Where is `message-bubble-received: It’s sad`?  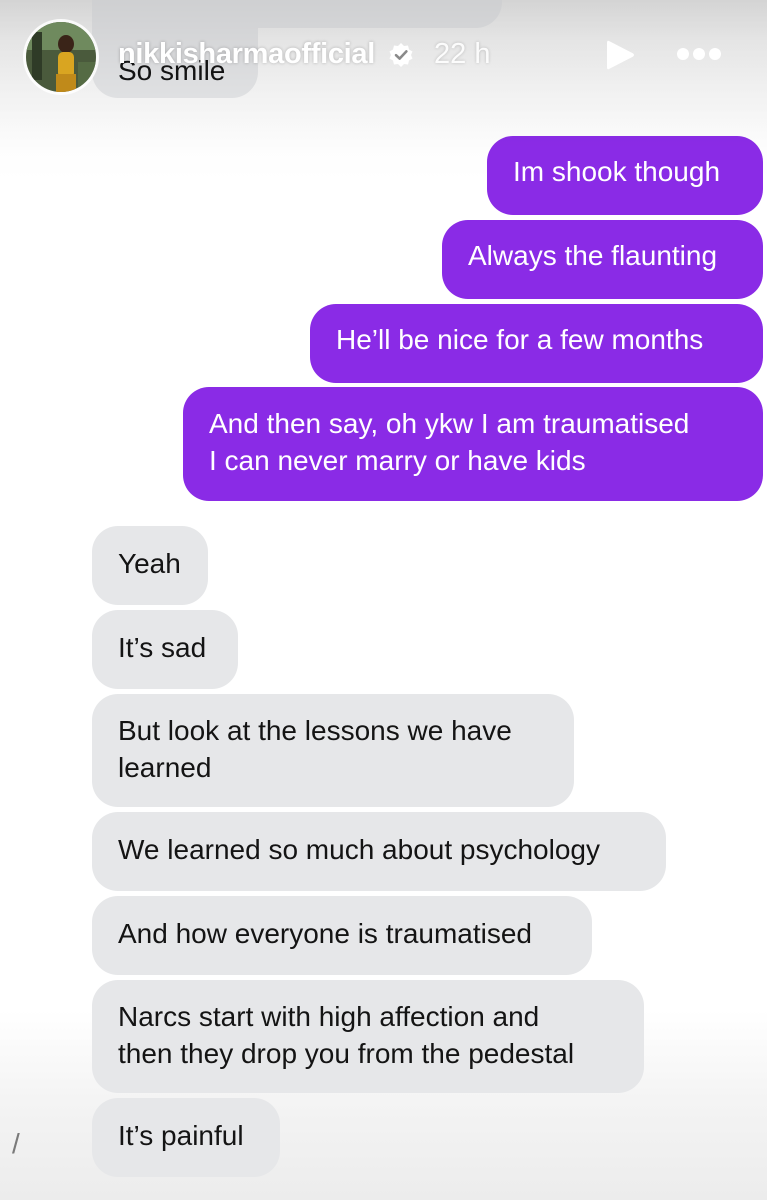
message-bubble-received: It’s sad is located at coordinates (165, 649).